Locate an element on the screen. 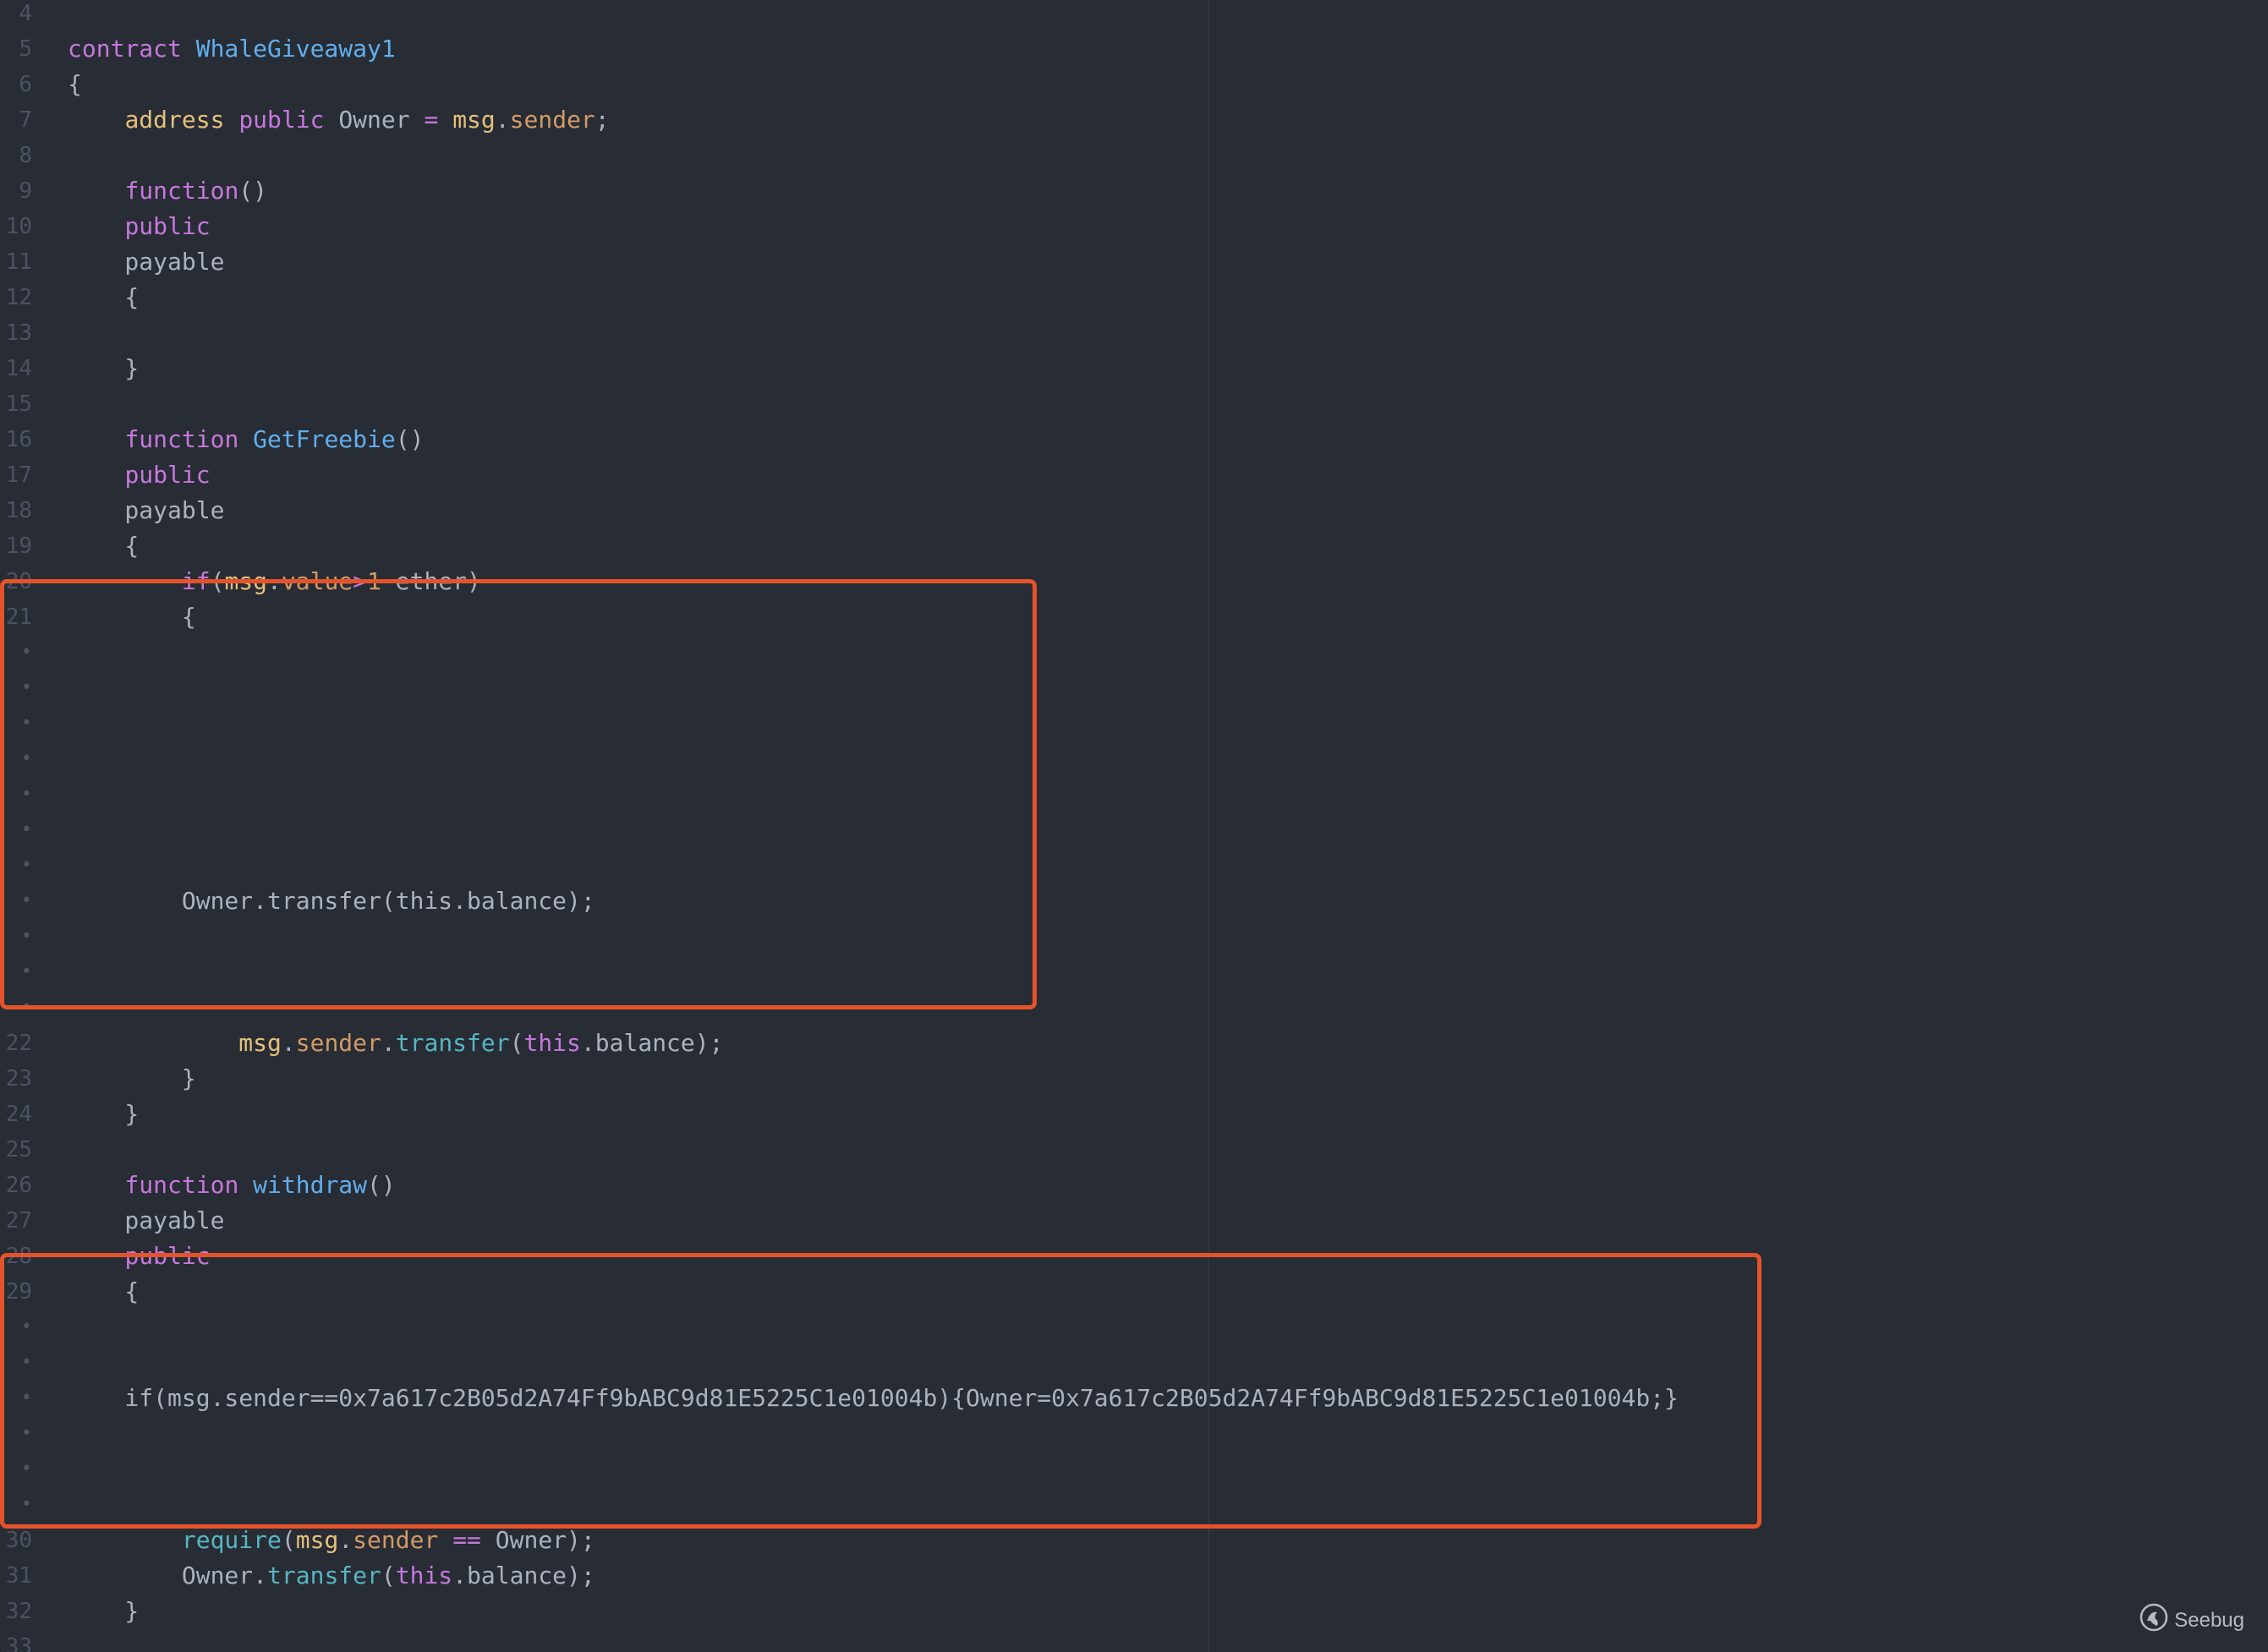  code-token: ; is located at coordinates (602, 120).